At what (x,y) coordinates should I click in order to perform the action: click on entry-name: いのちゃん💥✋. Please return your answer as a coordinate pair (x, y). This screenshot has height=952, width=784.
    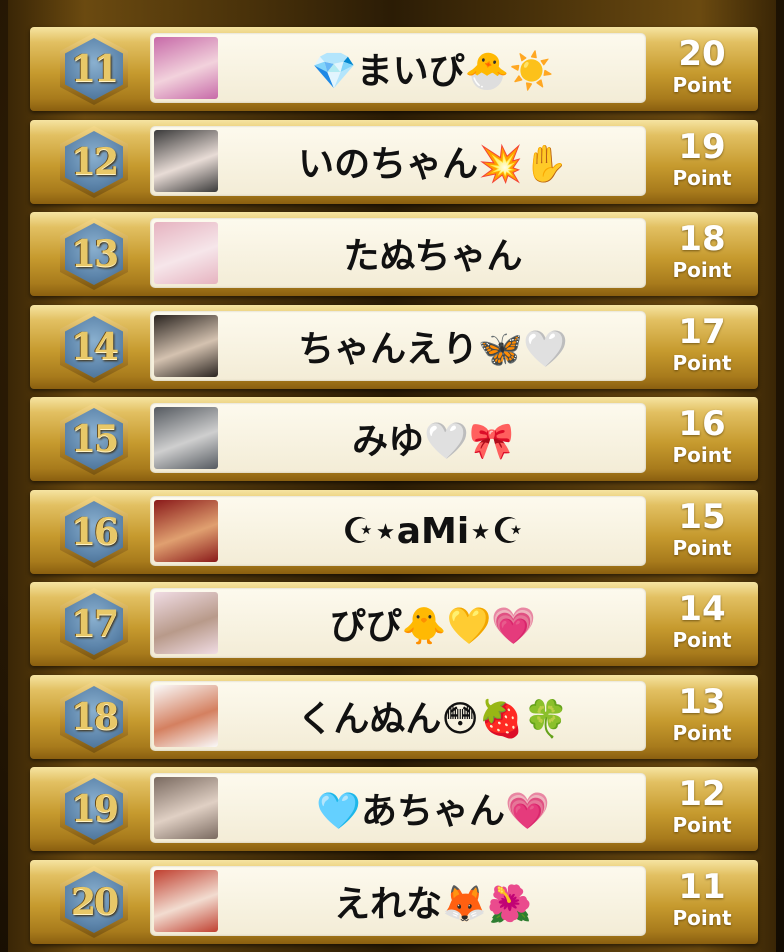
    Looking at the image, I should click on (433, 164).